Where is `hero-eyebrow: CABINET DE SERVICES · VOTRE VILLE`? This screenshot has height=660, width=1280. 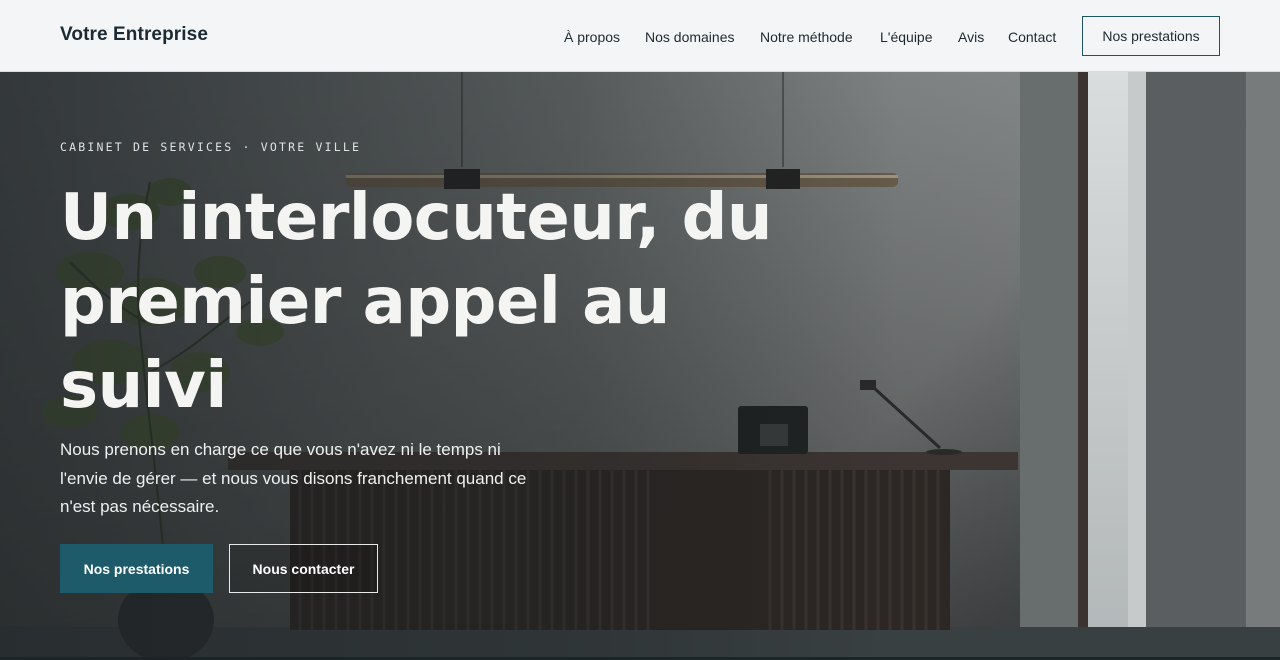
hero-eyebrow: CABINET DE SERVICES · VOTRE VILLE is located at coordinates (211, 147).